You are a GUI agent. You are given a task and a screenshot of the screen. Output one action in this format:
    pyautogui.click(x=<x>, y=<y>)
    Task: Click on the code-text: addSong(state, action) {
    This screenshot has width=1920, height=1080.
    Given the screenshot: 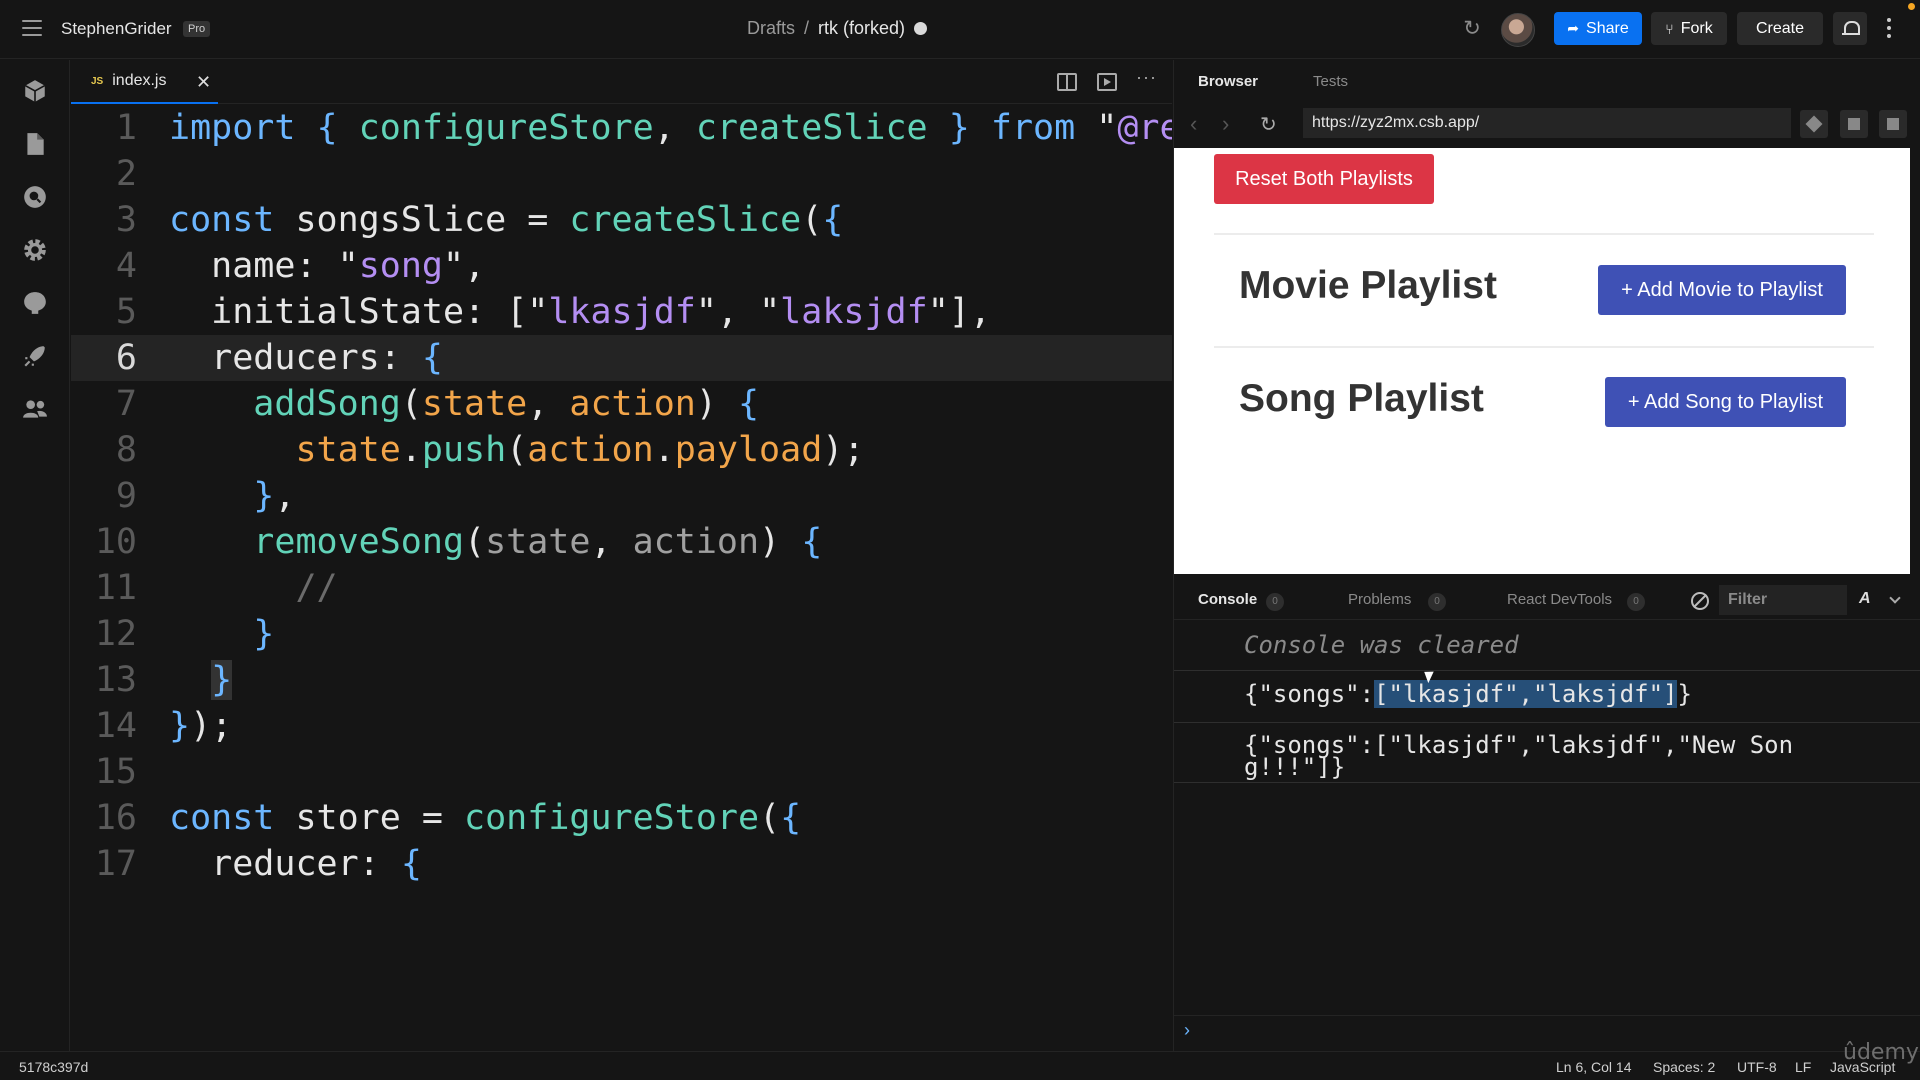 What is the action you would take?
    pyautogui.click(x=506, y=404)
    